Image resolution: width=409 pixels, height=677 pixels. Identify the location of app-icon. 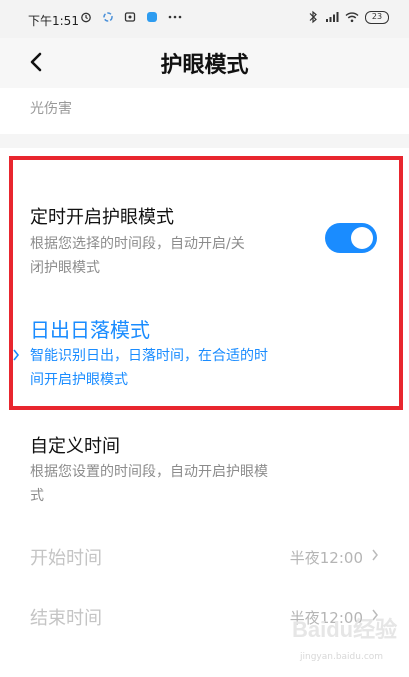
(152, 17).